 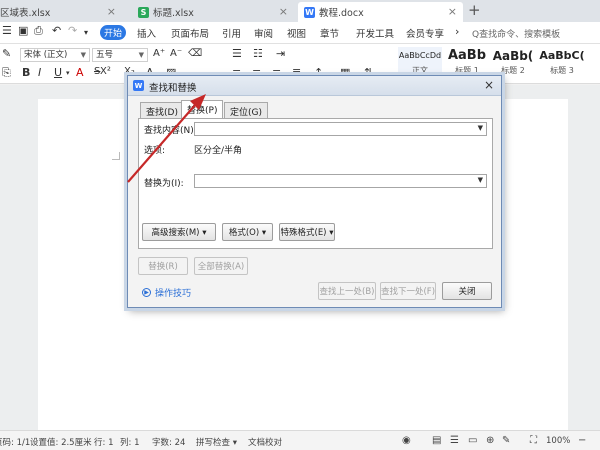 What do you see at coordinates (72, 30) in the screenshot?
I see `redo-icon: ↷` at bounding box center [72, 30].